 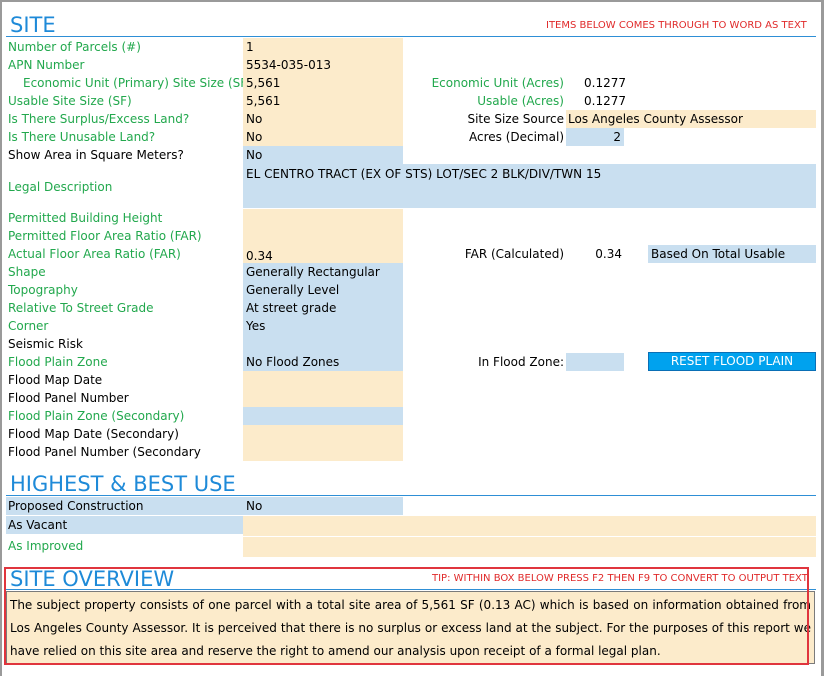 I want to click on input-flood-map-date, so click(x=323, y=380).